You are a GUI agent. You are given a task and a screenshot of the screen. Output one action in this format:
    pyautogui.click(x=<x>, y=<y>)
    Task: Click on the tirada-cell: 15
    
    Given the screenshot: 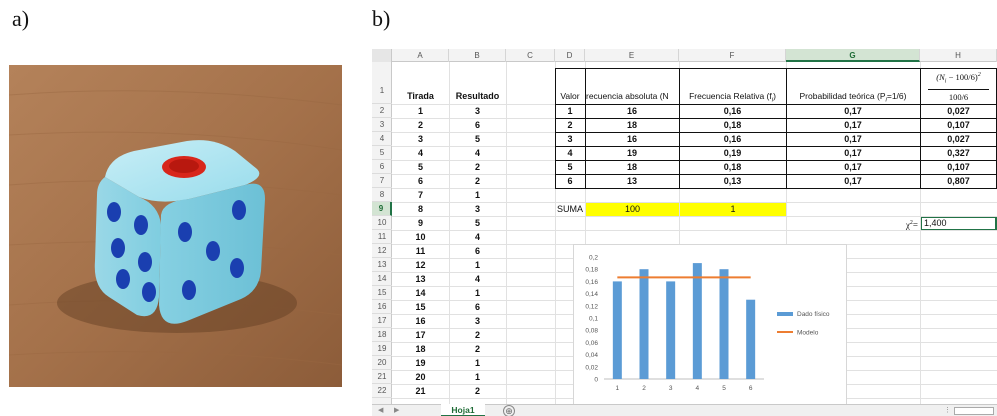 What is the action you would take?
    pyautogui.click(x=420, y=307)
    